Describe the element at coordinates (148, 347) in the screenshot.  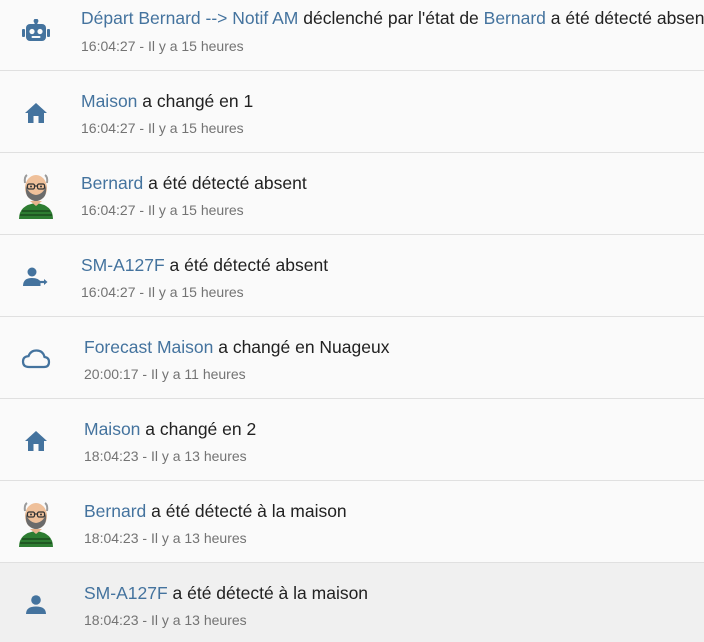
I see `entity-link: Forecast Maison` at that location.